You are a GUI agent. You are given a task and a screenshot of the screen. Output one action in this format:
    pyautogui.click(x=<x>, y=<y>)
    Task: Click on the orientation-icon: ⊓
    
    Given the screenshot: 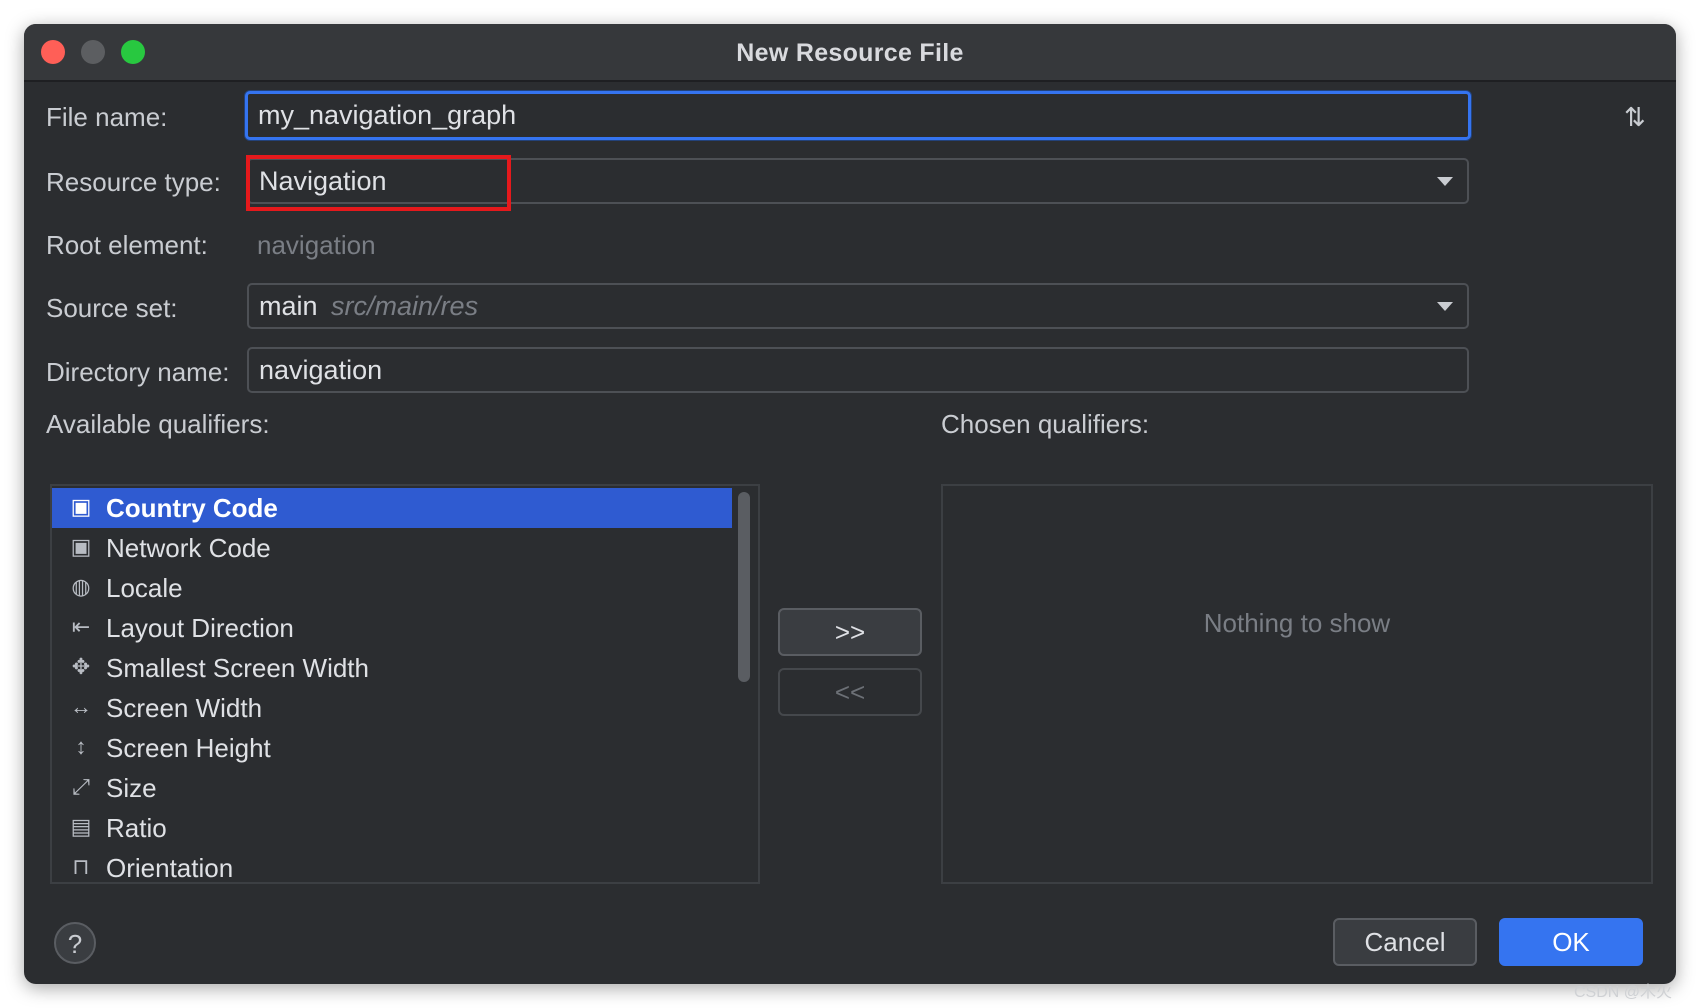 What is the action you would take?
    pyautogui.click(x=81, y=866)
    